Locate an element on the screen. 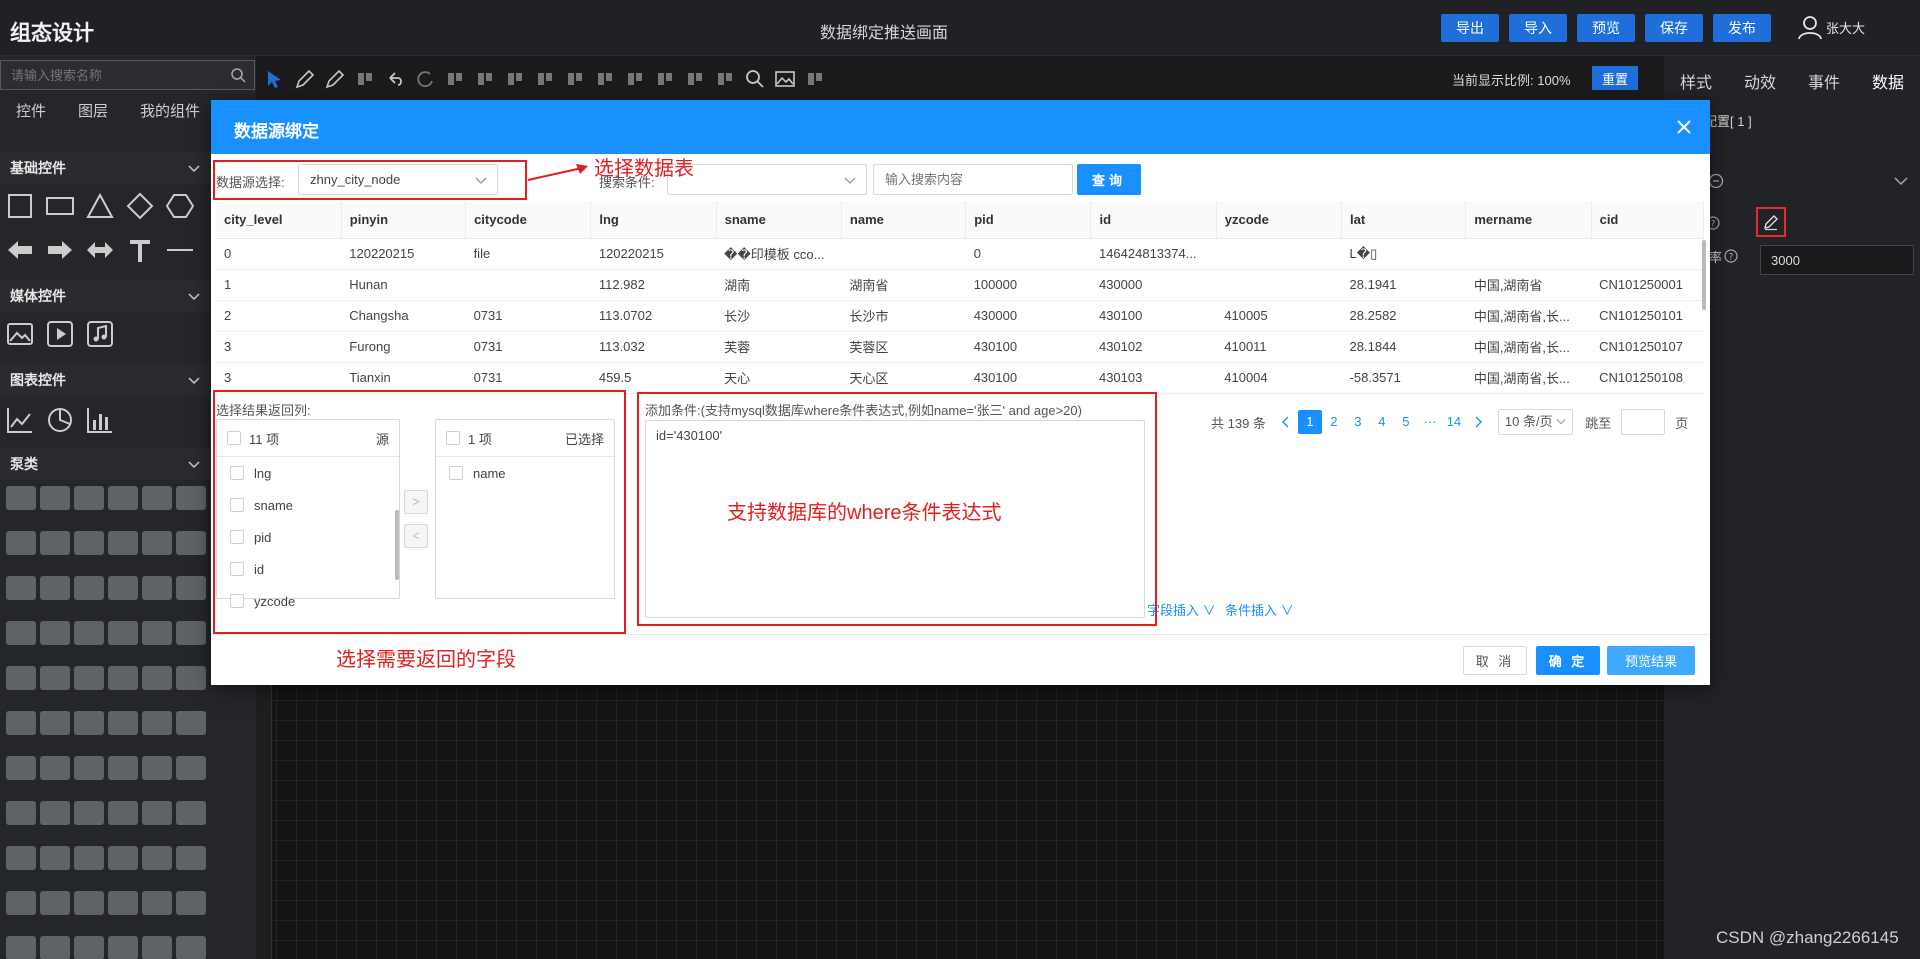  condition-insert-dropdown: 条件插入 ∨ is located at coordinates (1259, 609).